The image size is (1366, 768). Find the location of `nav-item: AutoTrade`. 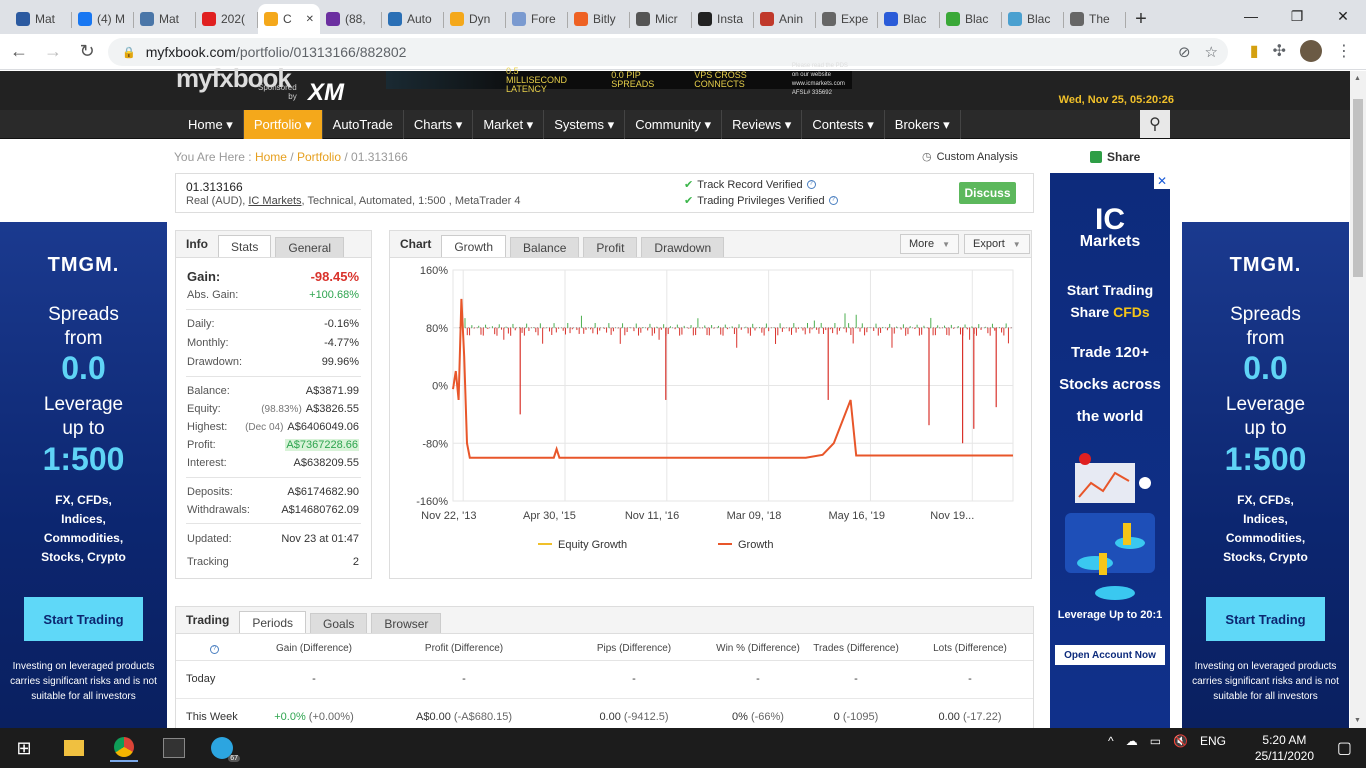

nav-item: AutoTrade is located at coordinates (363, 124).